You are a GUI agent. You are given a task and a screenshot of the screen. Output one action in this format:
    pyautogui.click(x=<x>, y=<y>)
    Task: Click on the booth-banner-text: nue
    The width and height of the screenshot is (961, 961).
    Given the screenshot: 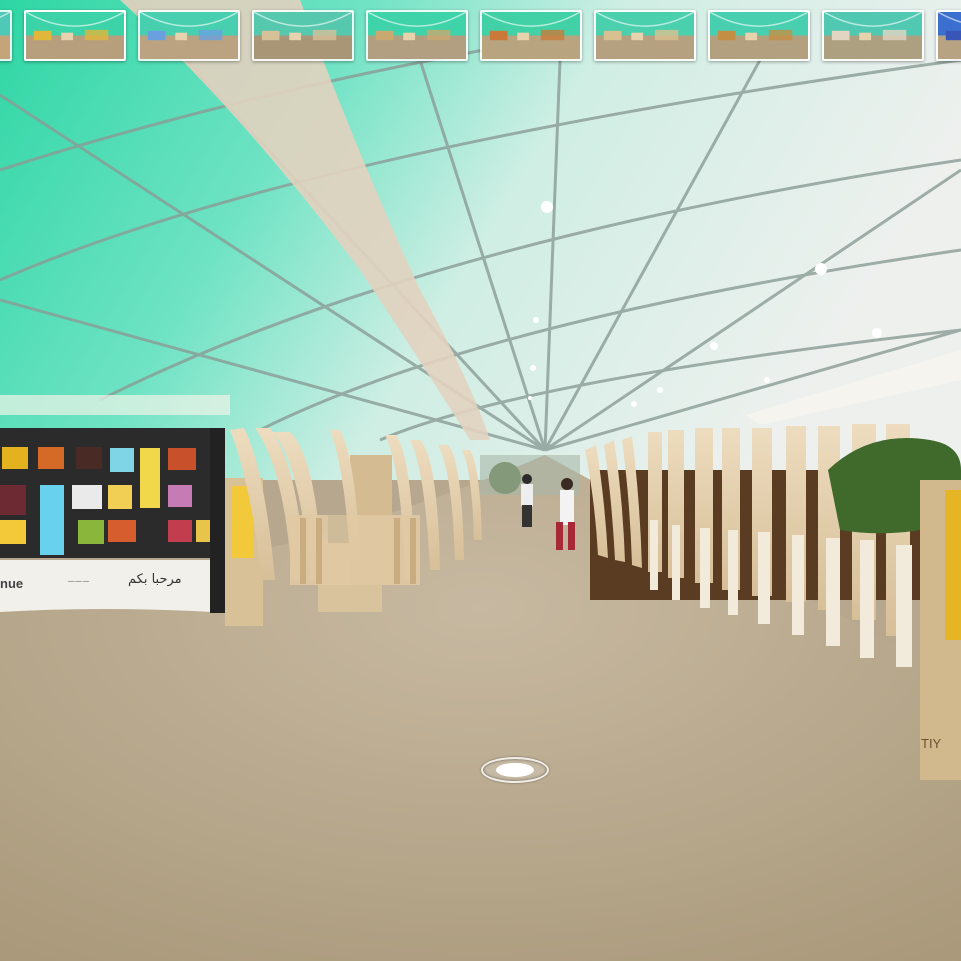 What is the action you would take?
    pyautogui.click(x=12, y=583)
    